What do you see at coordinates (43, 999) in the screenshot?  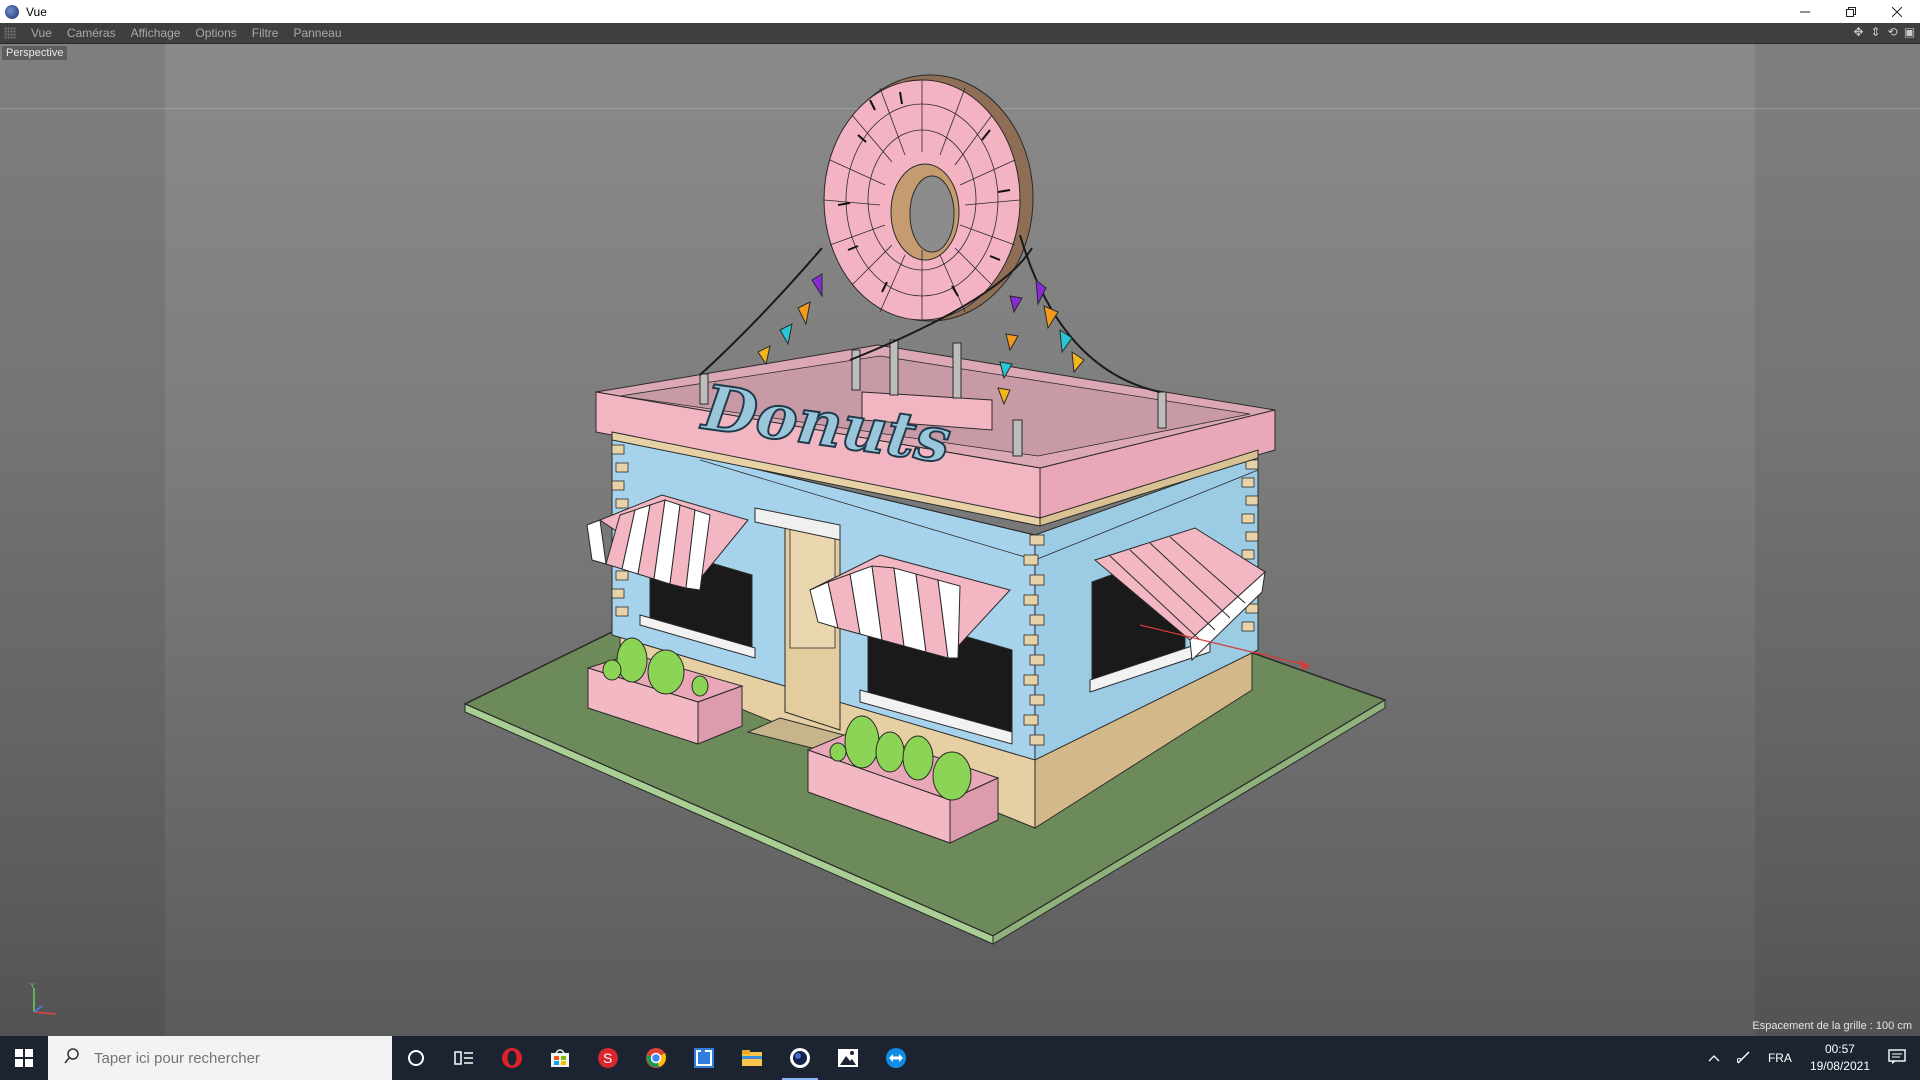 I see `world-axis-icon: Y` at bounding box center [43, 999].